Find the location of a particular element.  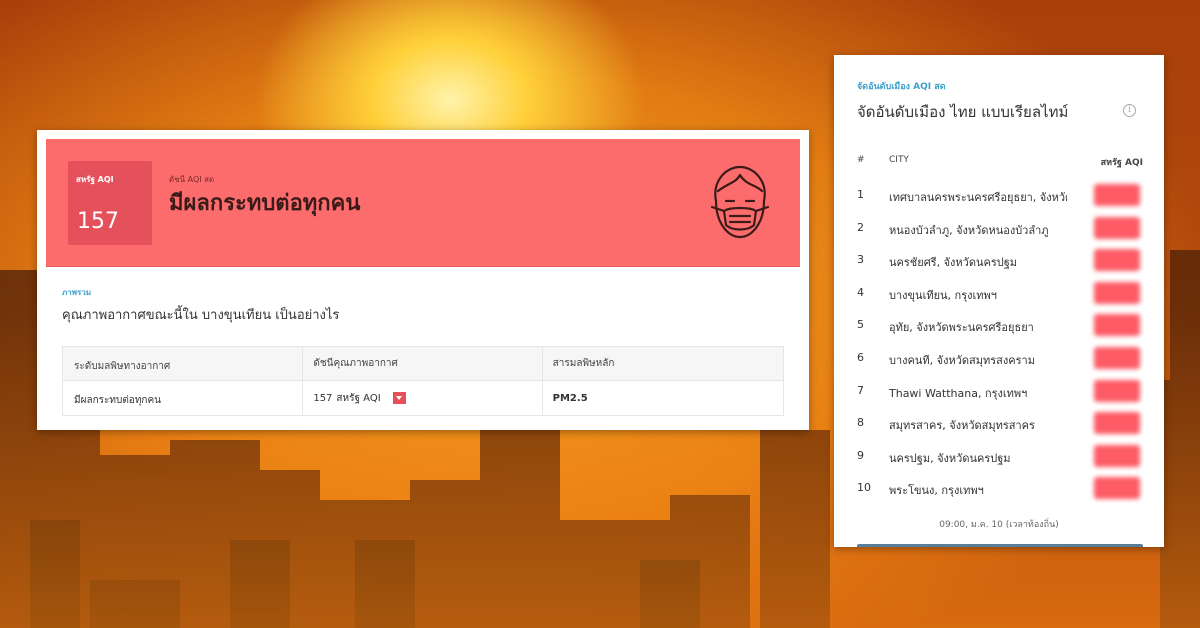

rank-number: 6 is located at coordinates (860, 357).